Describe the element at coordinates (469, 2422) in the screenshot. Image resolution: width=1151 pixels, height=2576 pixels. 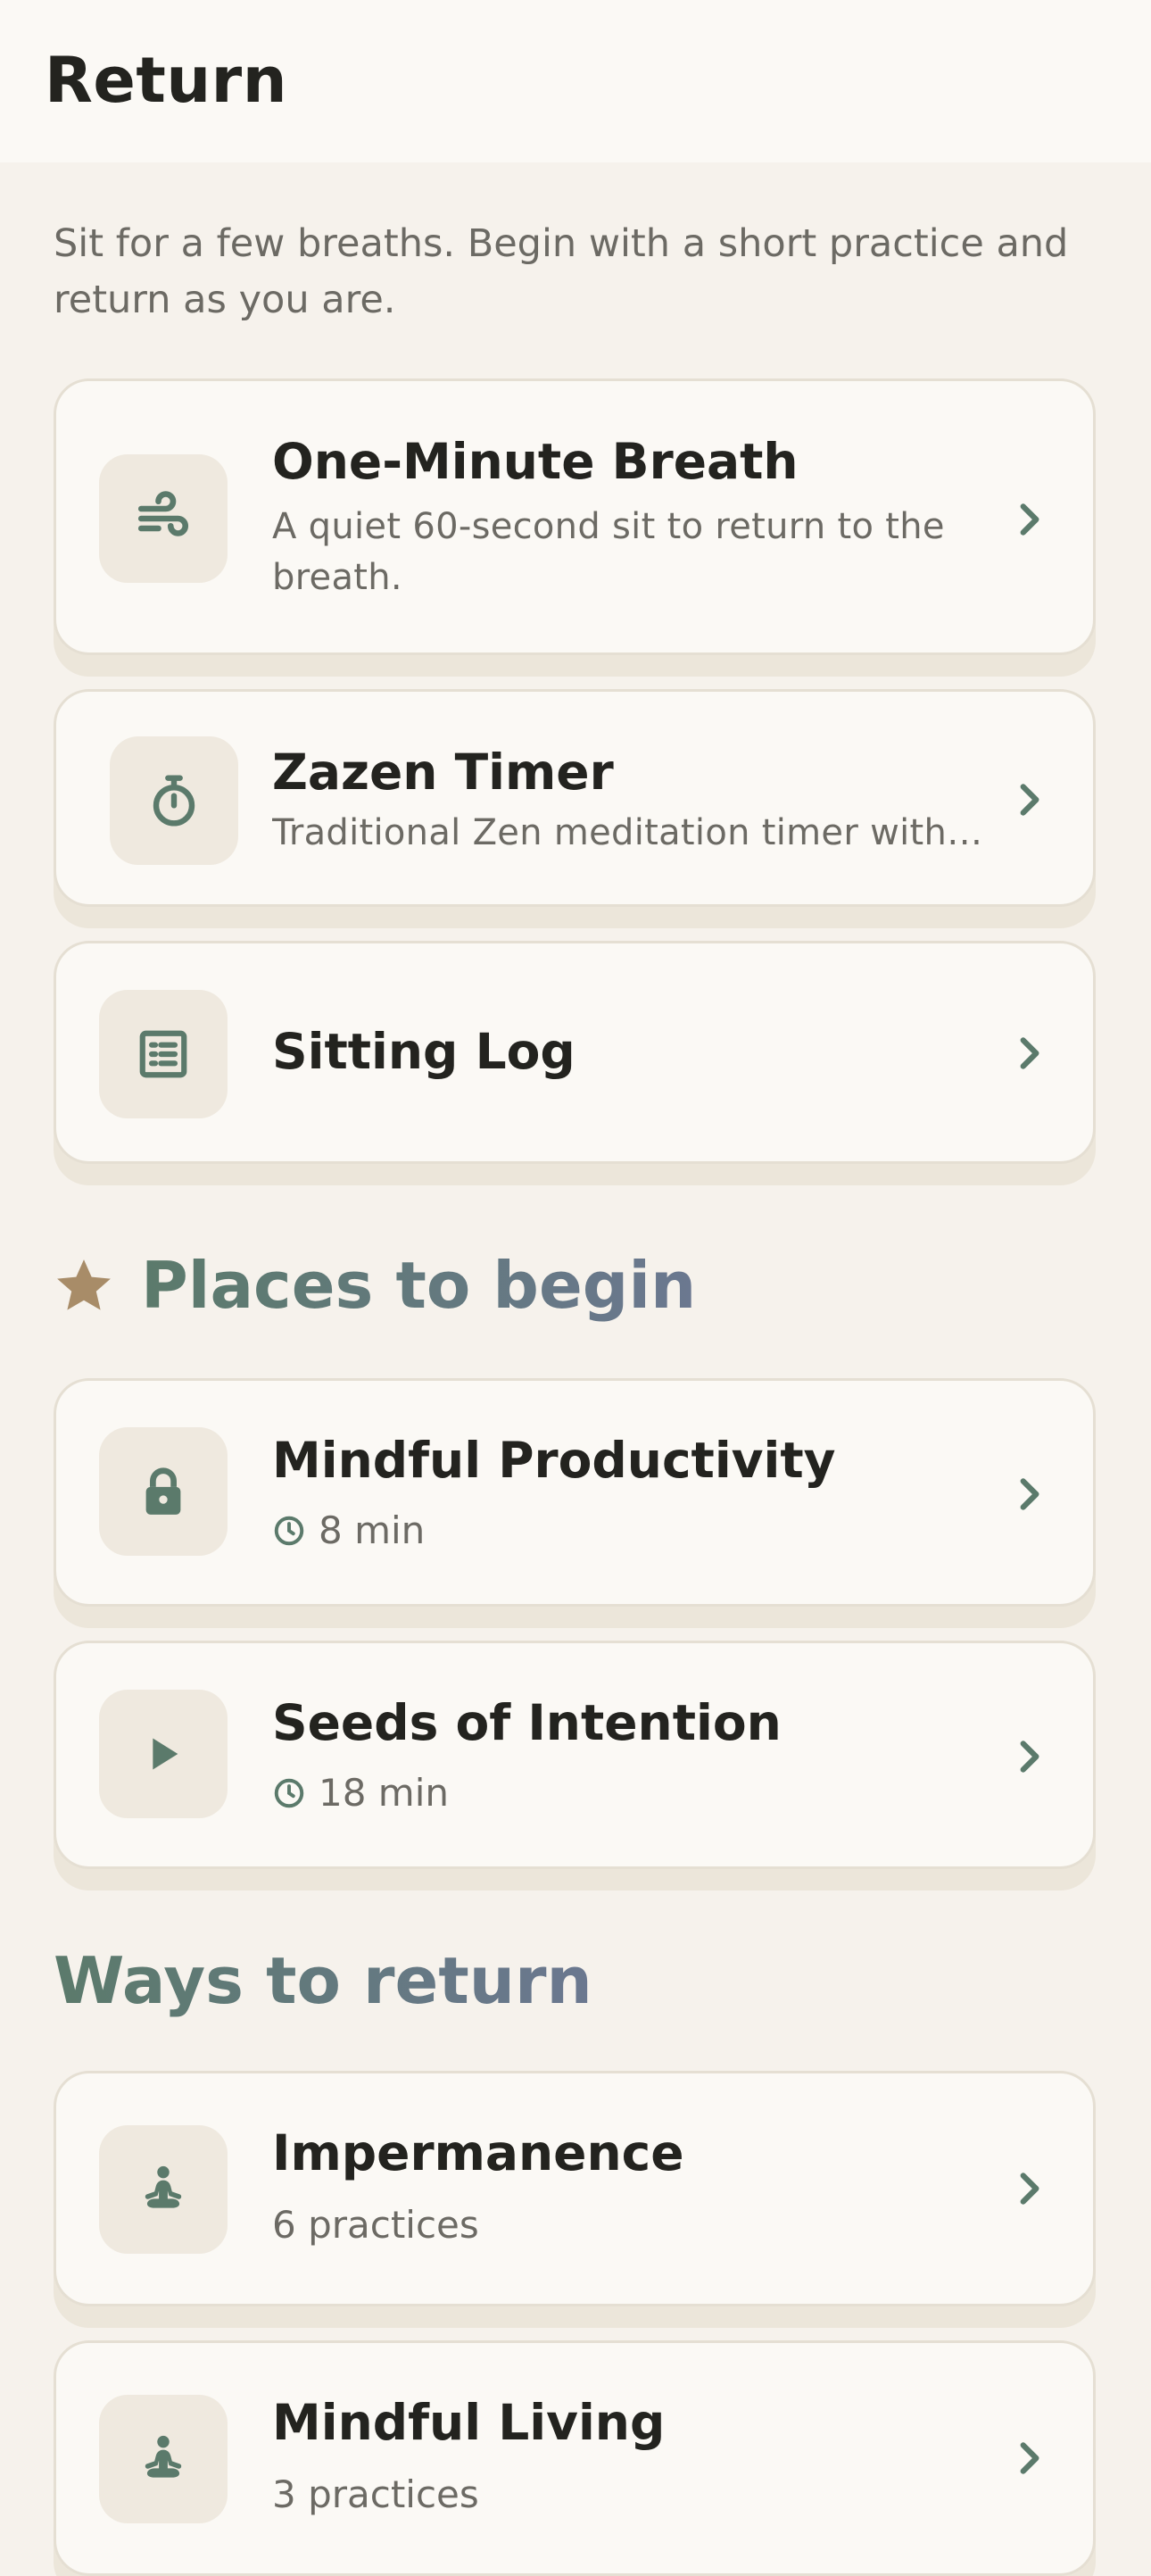
I see `way-title: Mindful Living` at that location.